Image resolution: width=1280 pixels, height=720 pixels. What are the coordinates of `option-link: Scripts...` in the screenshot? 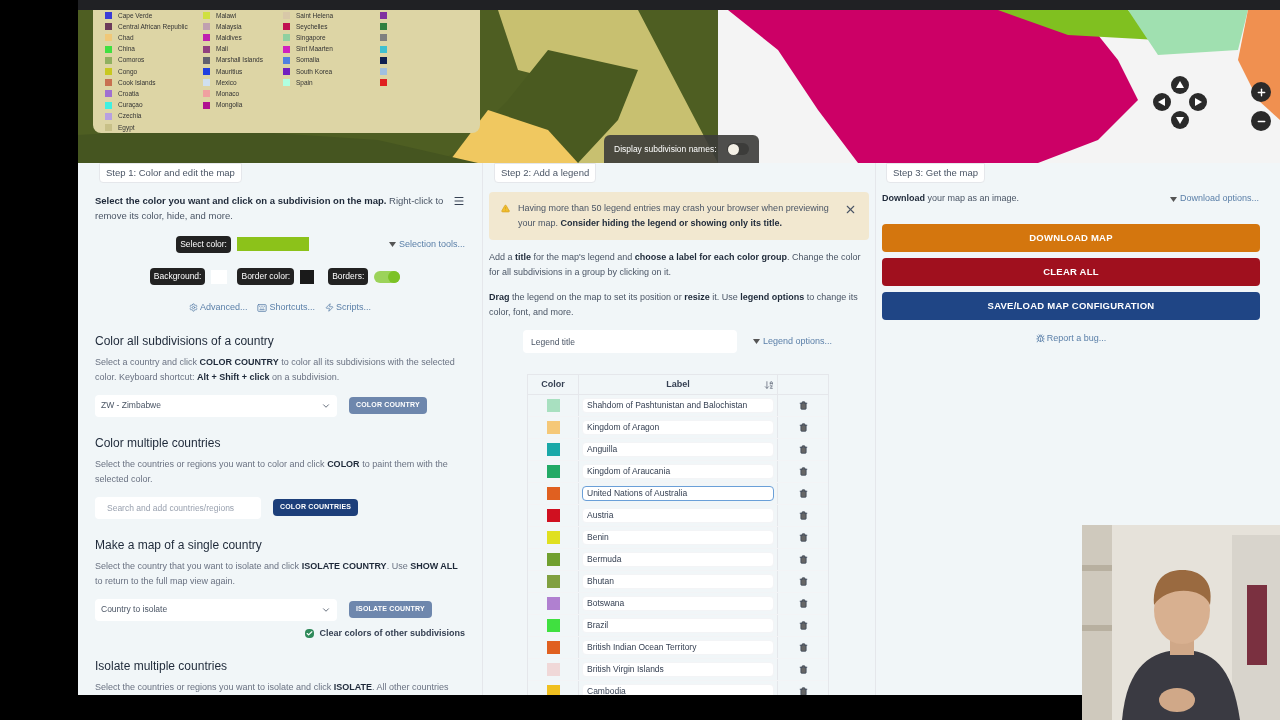 It's located at (348, 308).